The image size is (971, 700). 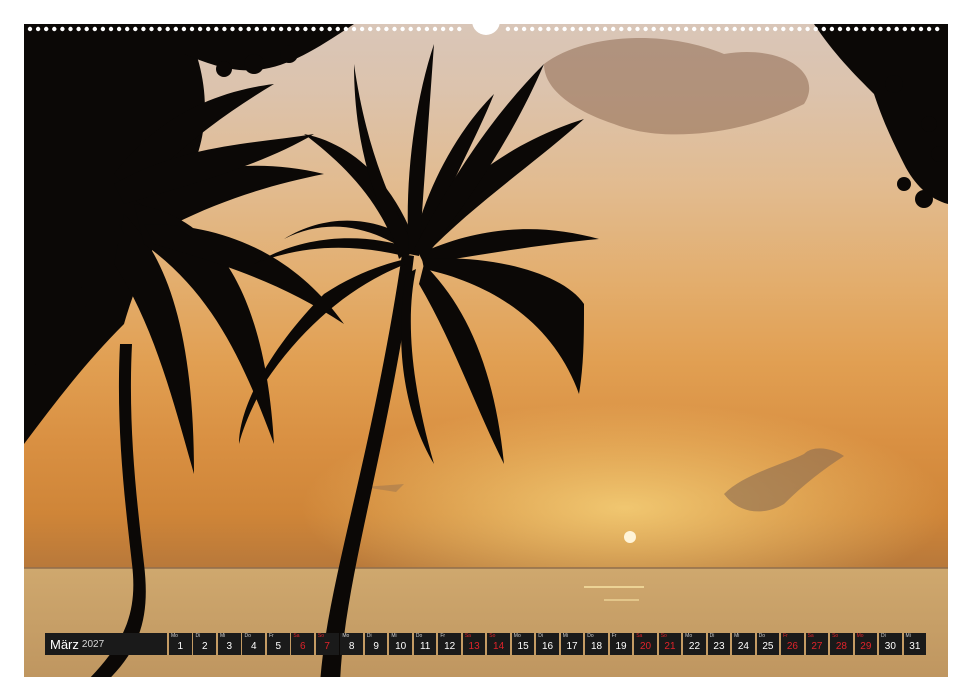 What do you see at coordinates (596, 644) in the screenshot?
I see `day-cell: Do 18` at bounding box center [596, 644].